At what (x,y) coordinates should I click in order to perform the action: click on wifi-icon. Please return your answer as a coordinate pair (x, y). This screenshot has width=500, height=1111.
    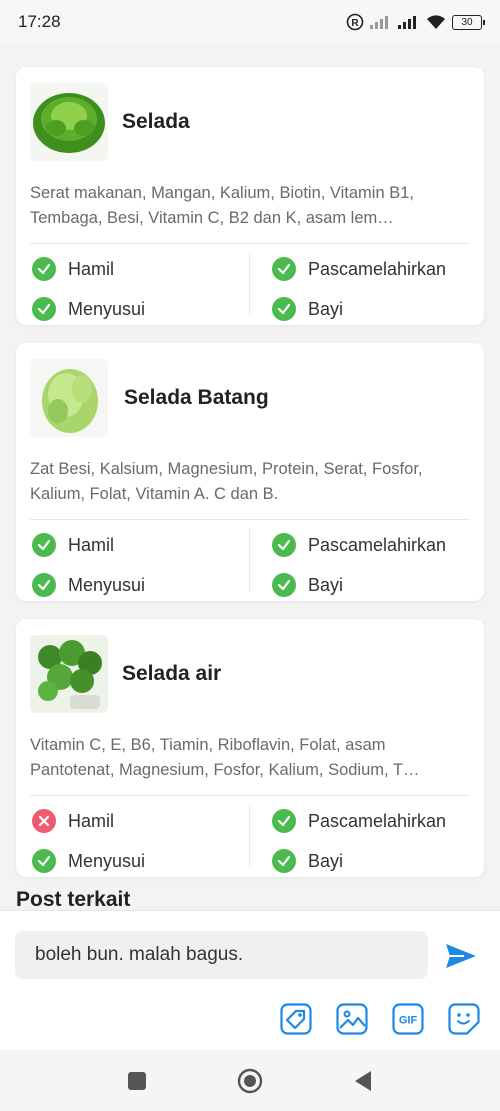
    Looking at the image, I should click on (436, 22).